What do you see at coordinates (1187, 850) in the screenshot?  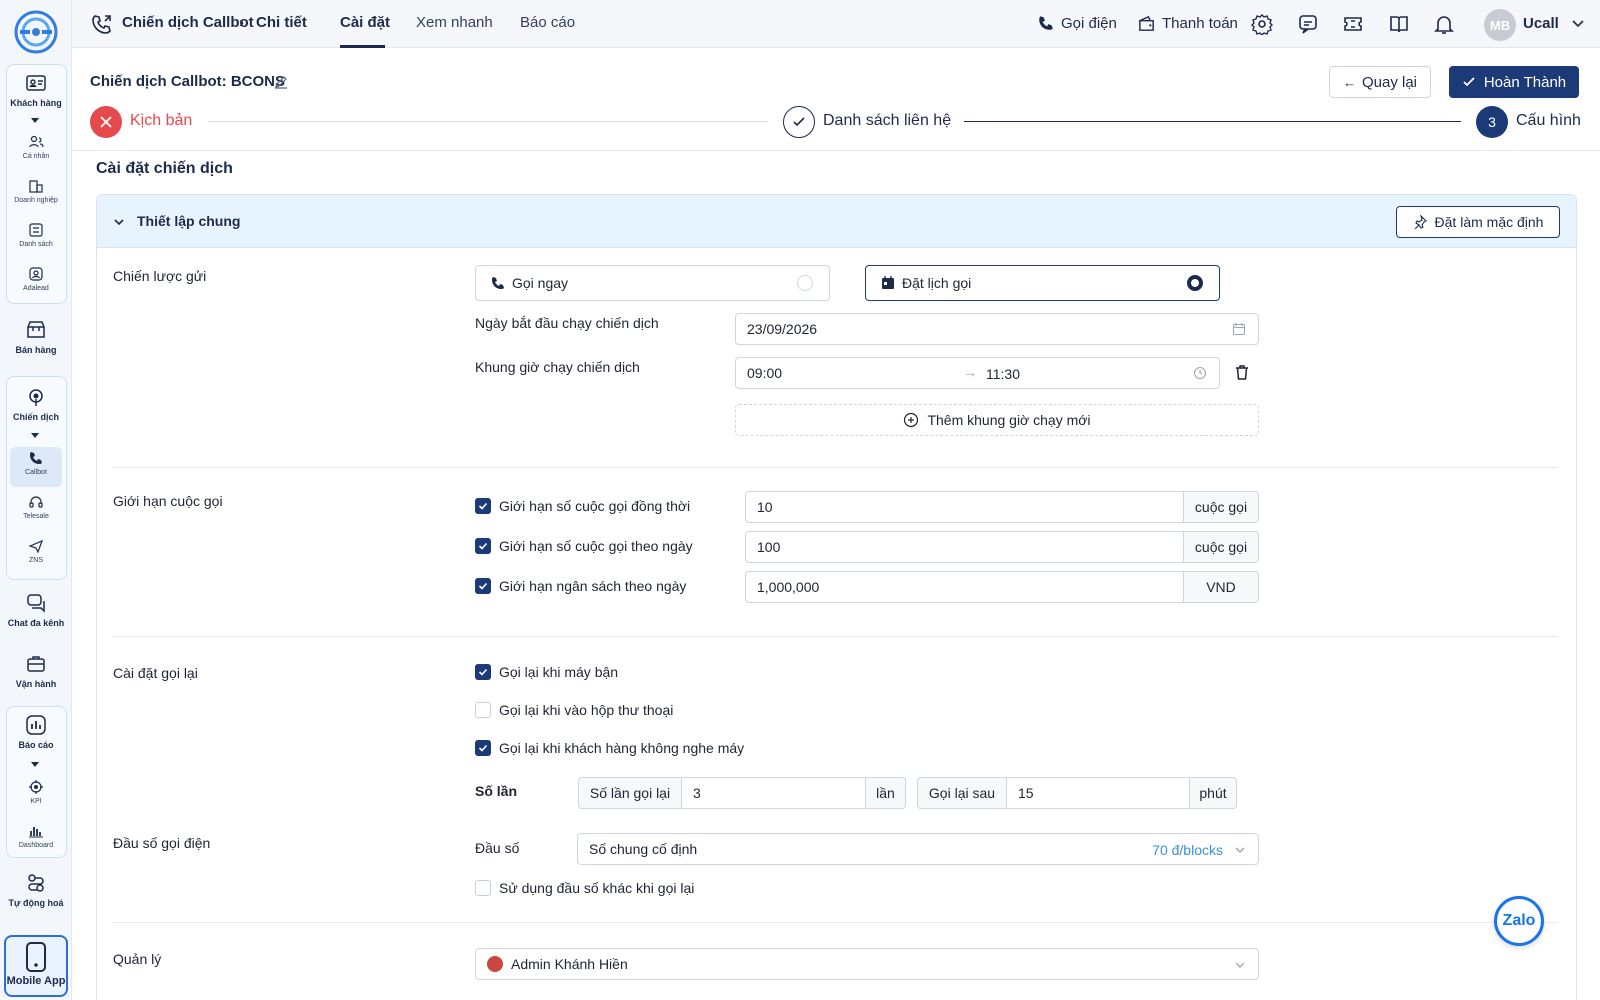 I see `caller-price: 70 đ/blocks` at bounding box center [1187, 850].